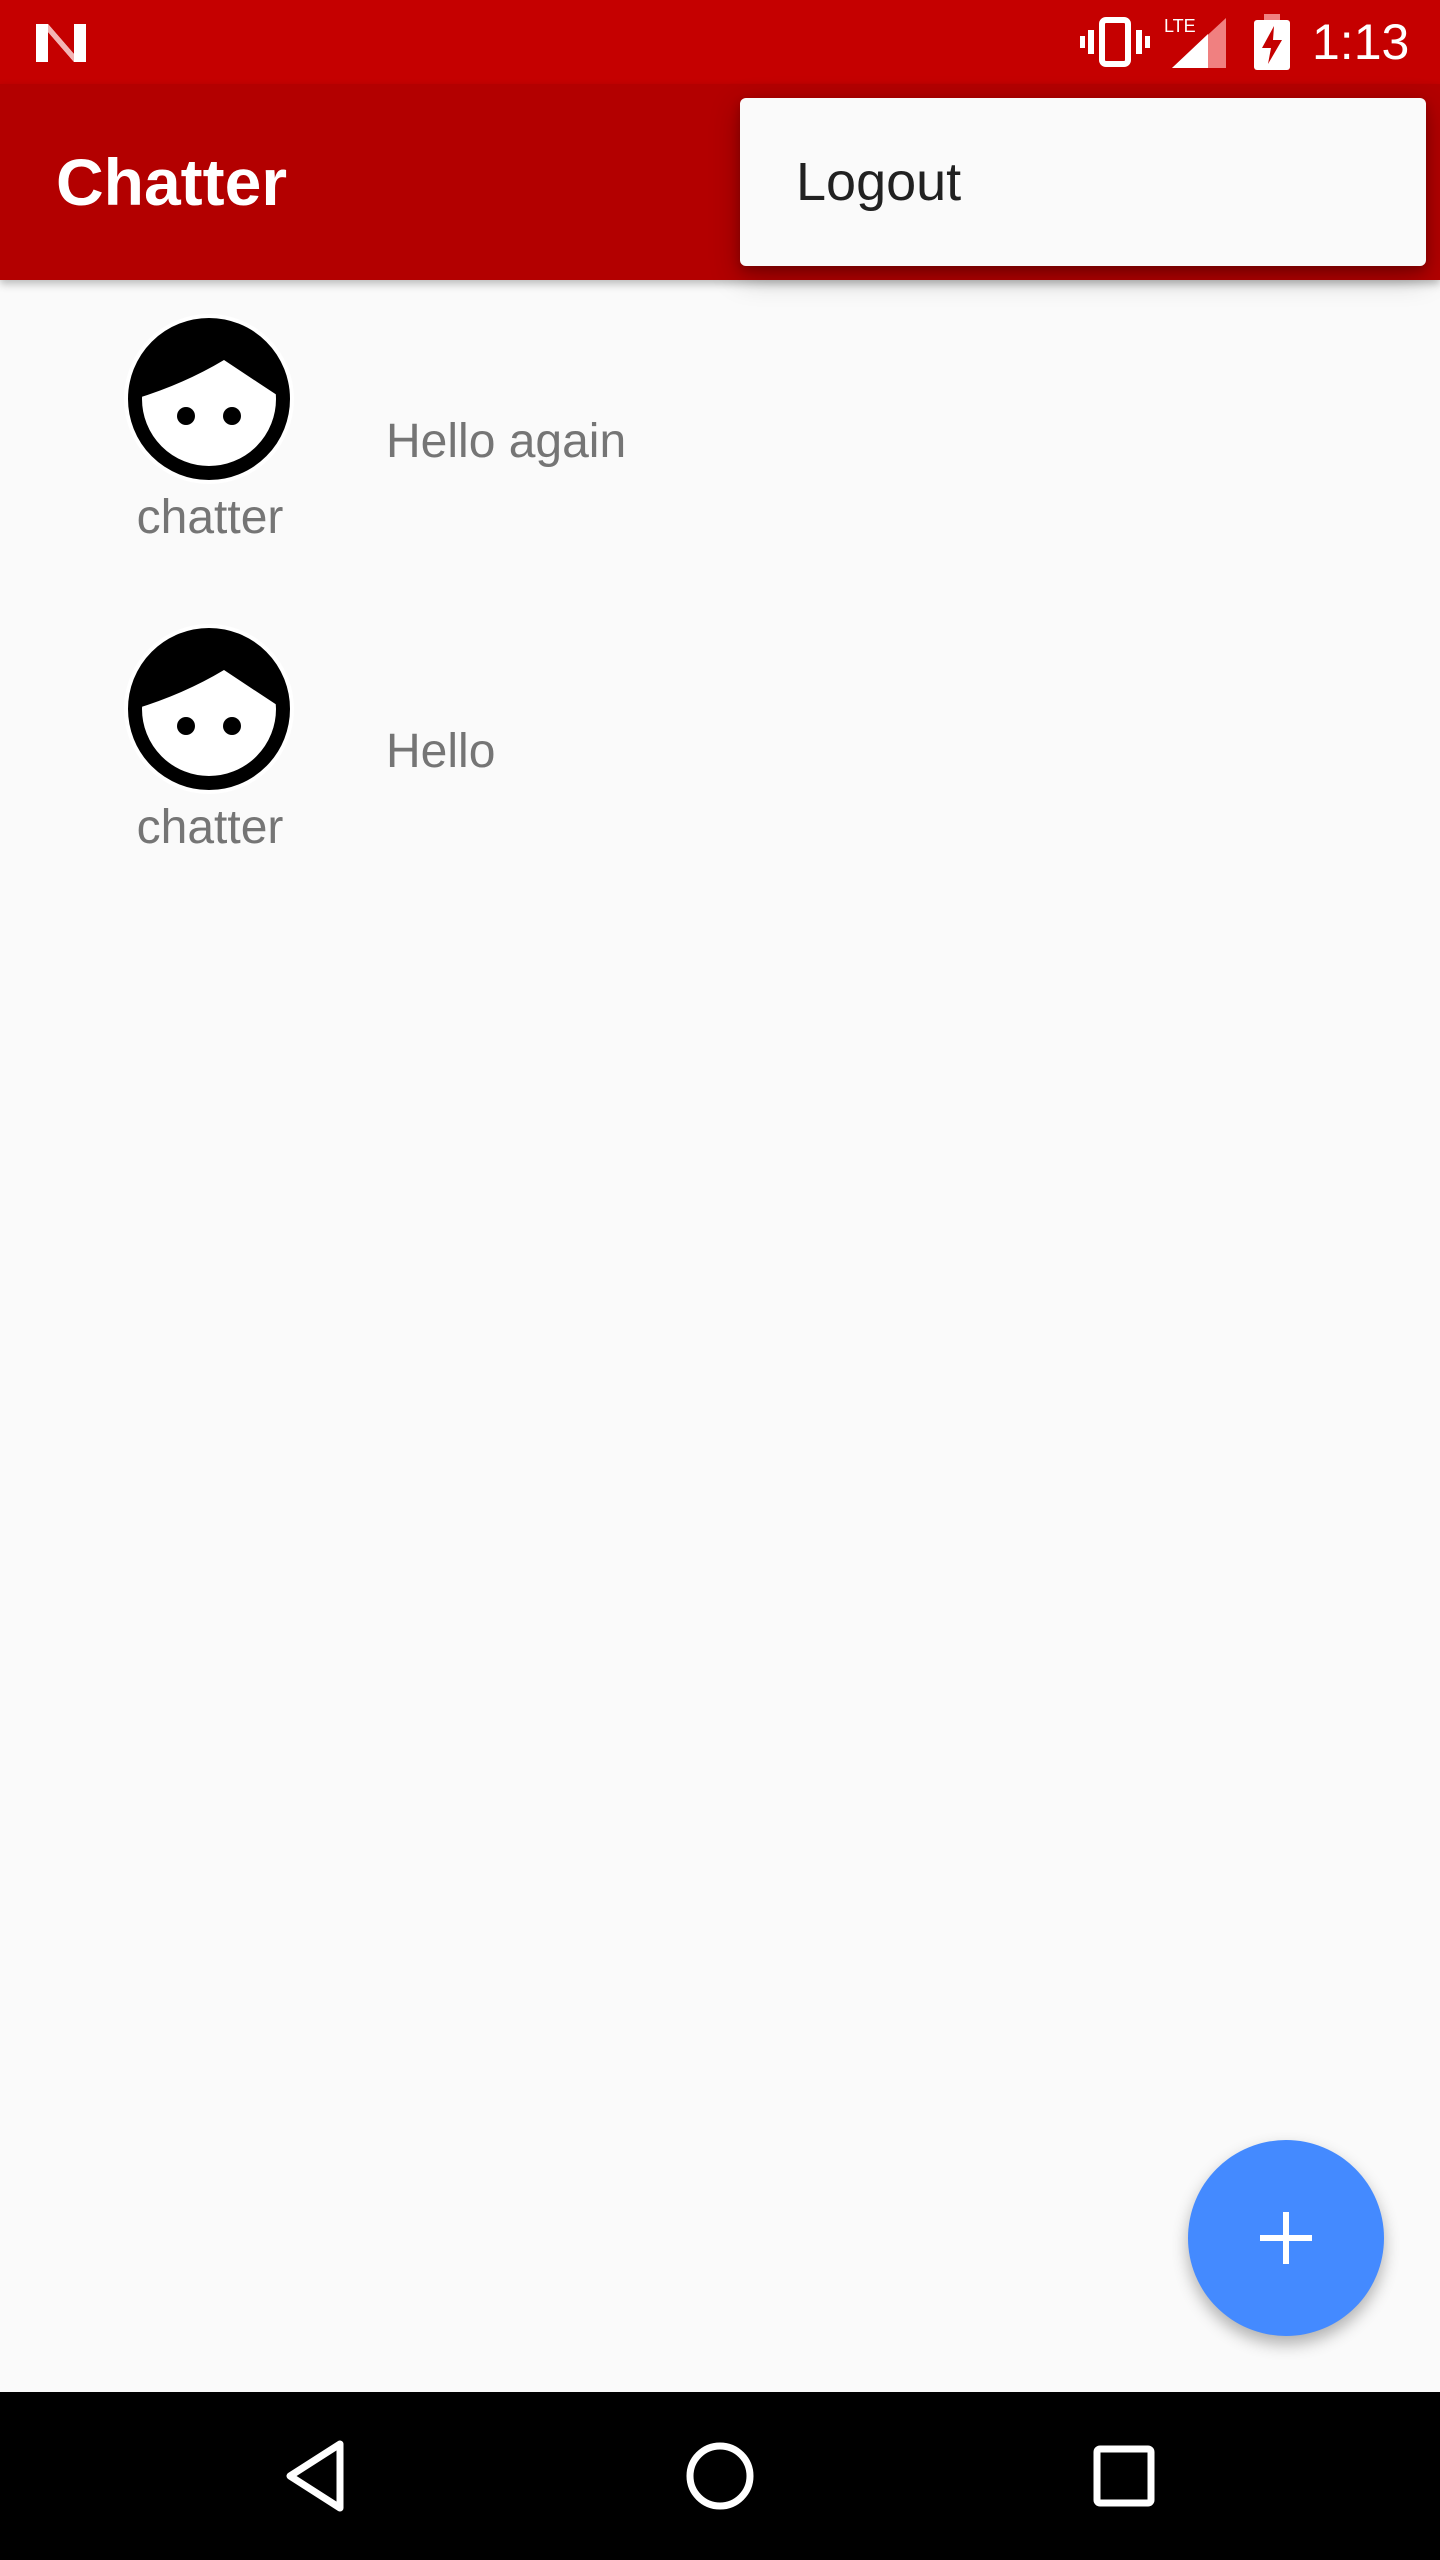  Describe the element at coordinates (315, 2476) in the screenshot. I see `back-icon` at that location.